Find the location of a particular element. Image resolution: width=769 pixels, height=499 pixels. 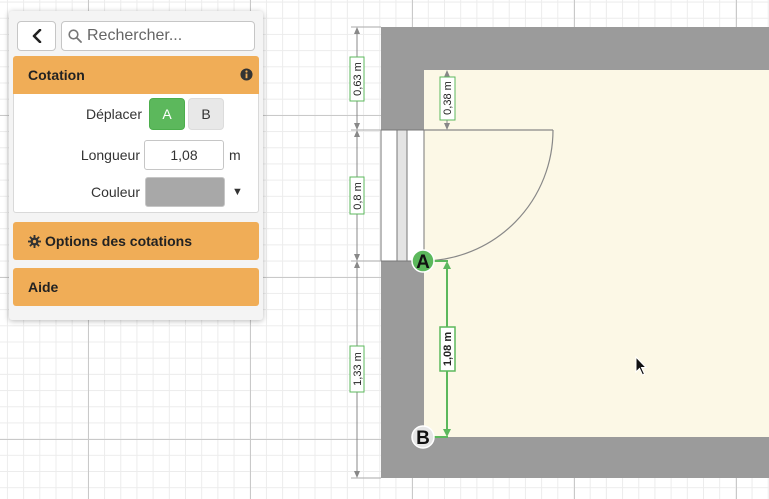

chevron-left-icon is located at coordinates (36, 36).